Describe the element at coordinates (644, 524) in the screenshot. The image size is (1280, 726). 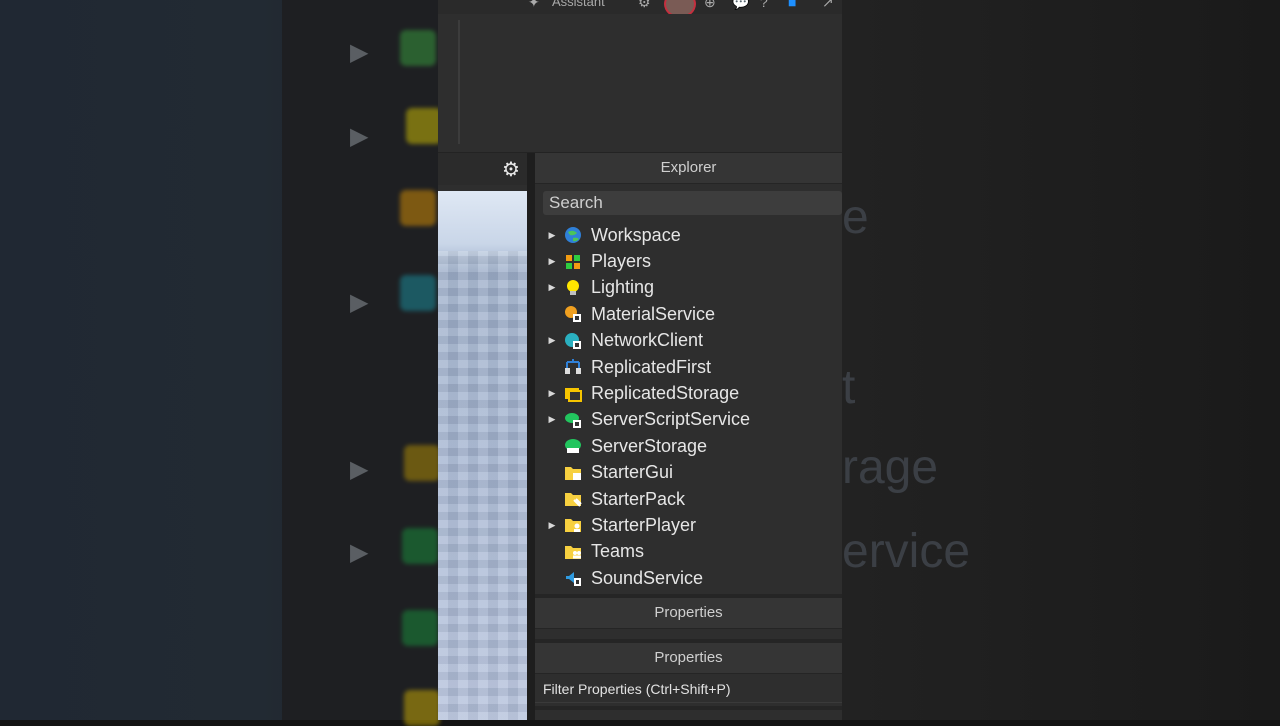
I see `tree-item-label: StarterPlayer` at that location.